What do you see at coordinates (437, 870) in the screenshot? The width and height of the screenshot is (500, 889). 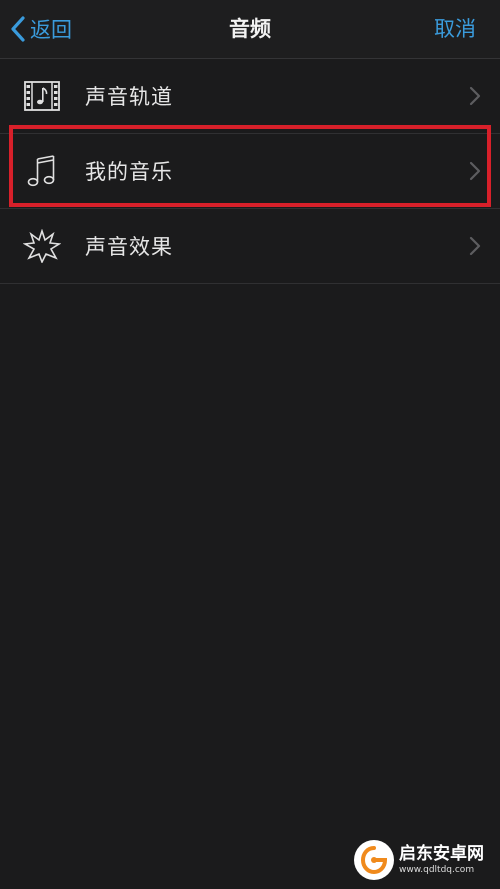 I see `watermark-url: www.qdltdq.com` at bounding box center [437, 870].